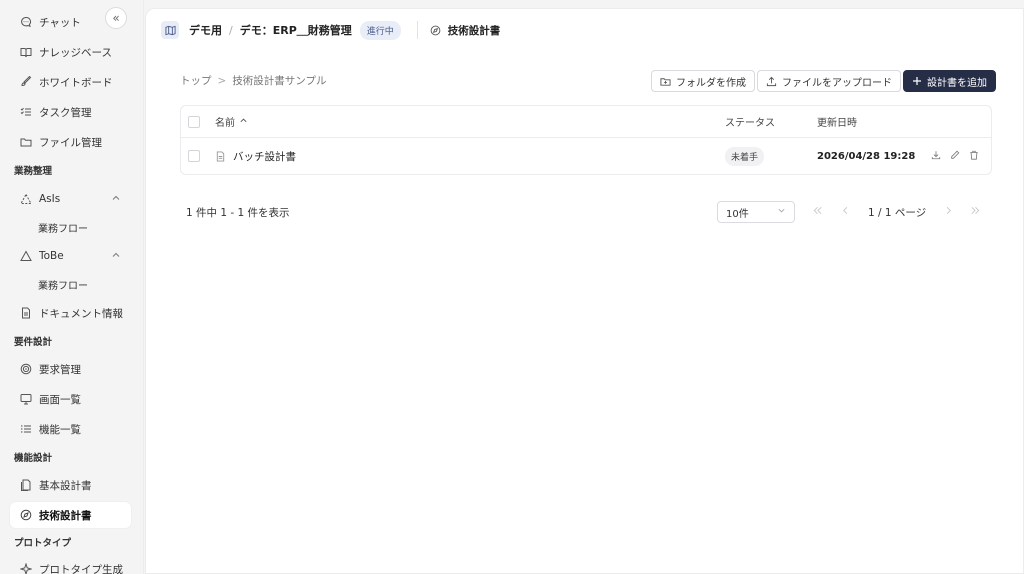 Image resolution: width=1024 pixels, height=574 pixels. I want to click on brush-icon, so click(26, 82).